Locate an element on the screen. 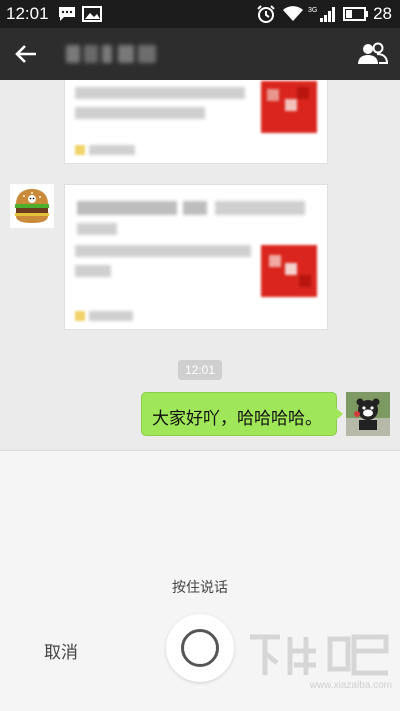 Image resolution: width=400 pixels, height=711 pixels. avatar-bear is located at coordinates (368, 414).